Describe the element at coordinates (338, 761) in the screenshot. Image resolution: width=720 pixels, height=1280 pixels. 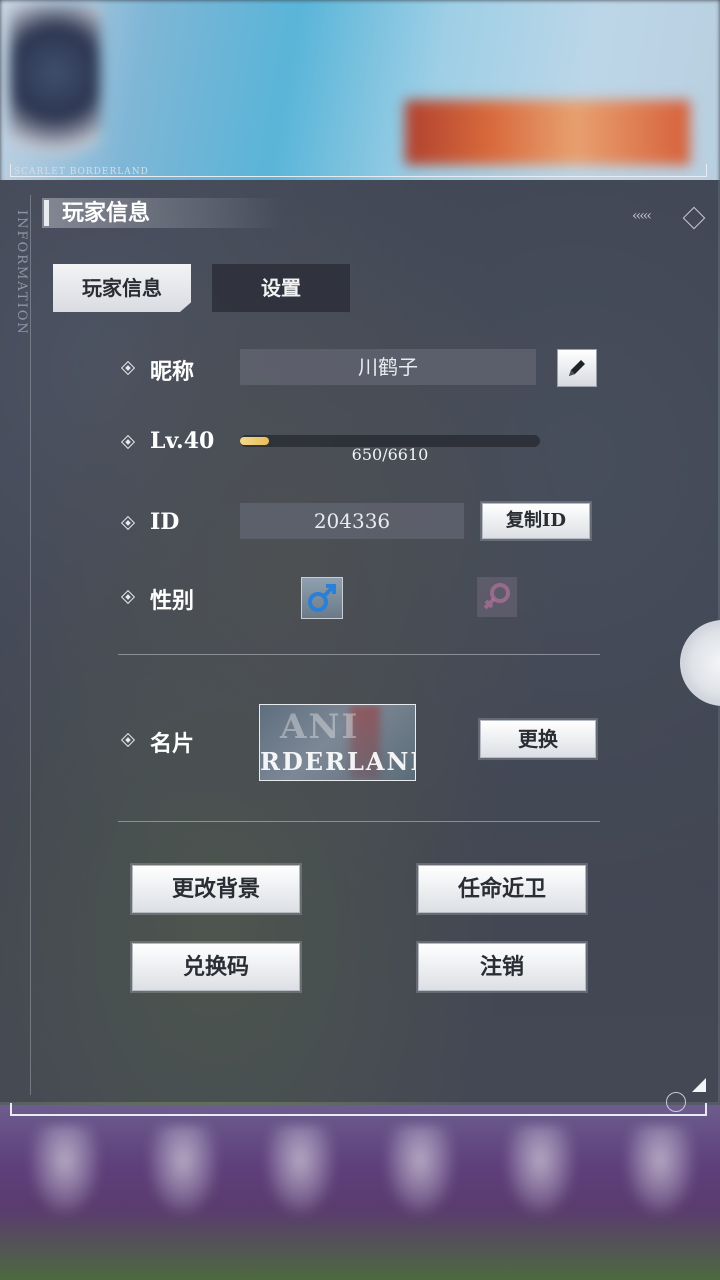
I see `namecard-text-bottom: RDERLAND` at that location.